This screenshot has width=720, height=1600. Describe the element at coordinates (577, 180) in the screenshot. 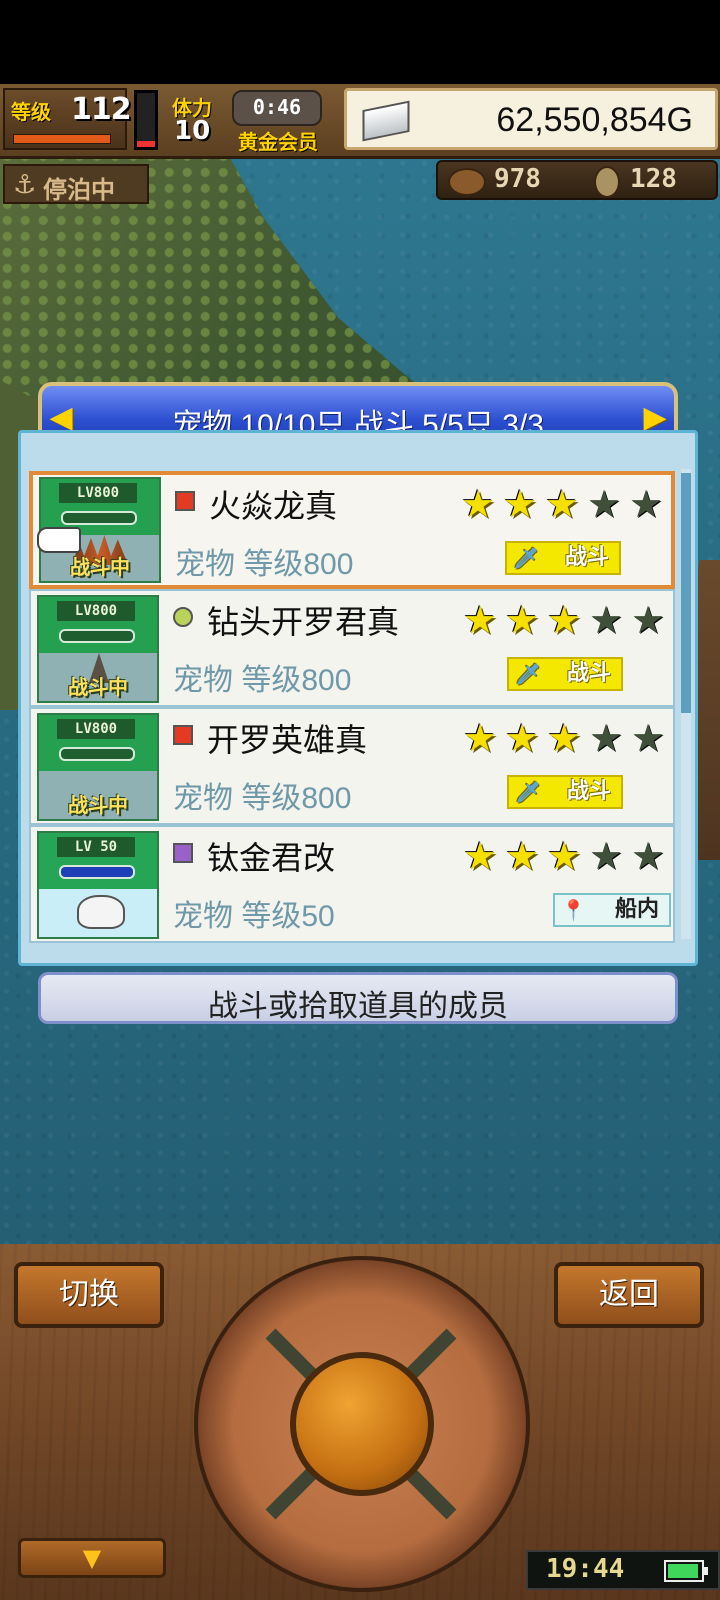

I see `resource-display: 978 128` at that location.